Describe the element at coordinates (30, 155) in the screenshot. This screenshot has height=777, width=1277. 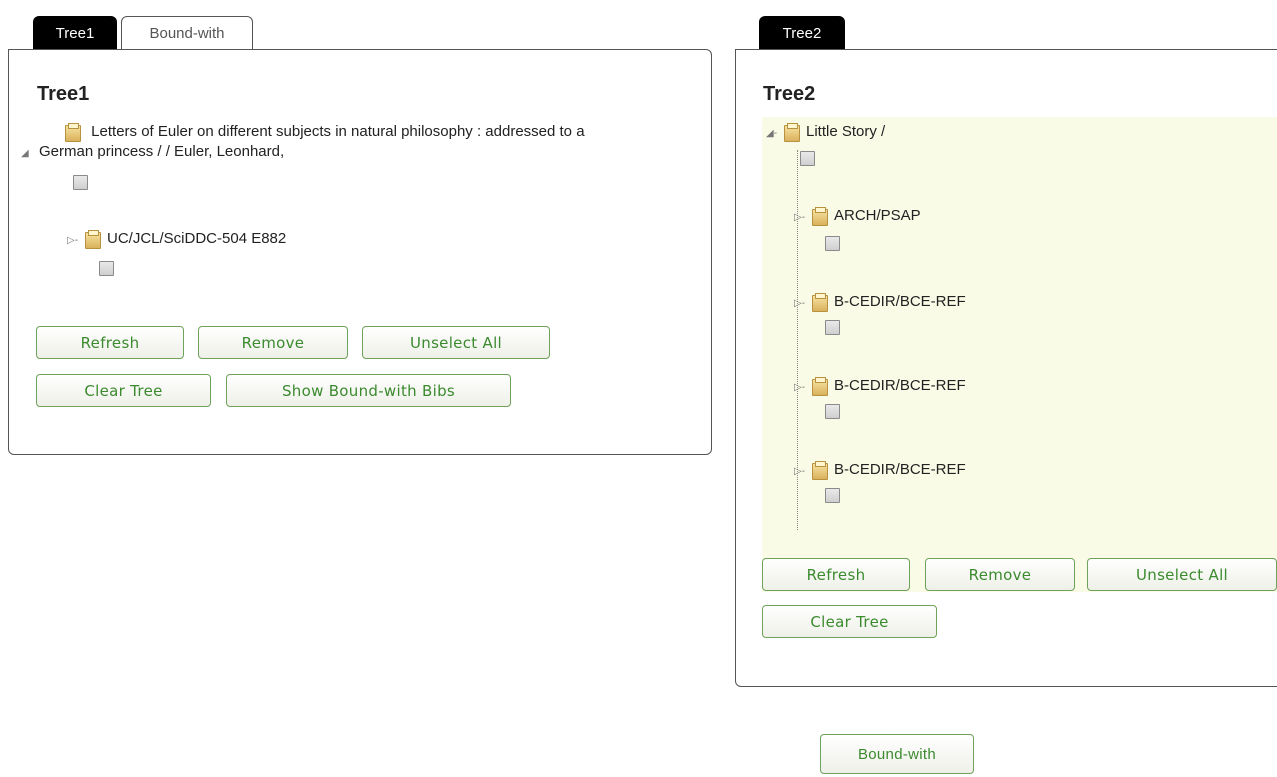
I see `collapse-toggle-icon: ◢` at that location.